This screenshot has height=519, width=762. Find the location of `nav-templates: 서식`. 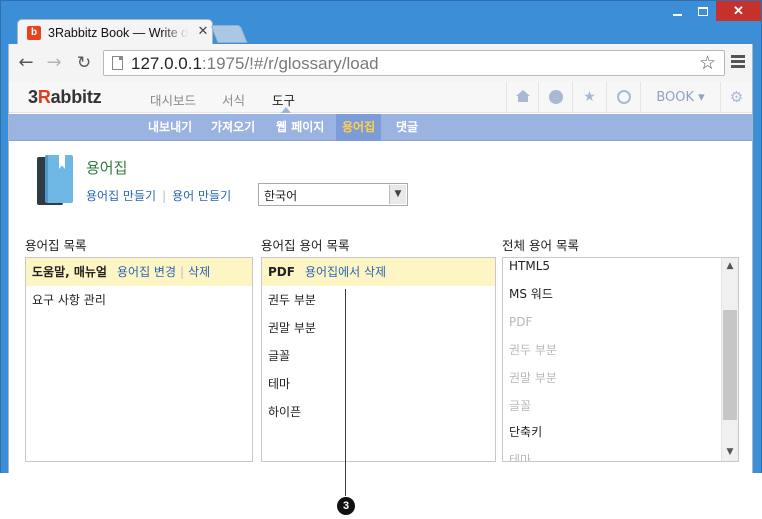

nav-templates: 서식 is located at coordinates (233, 99).